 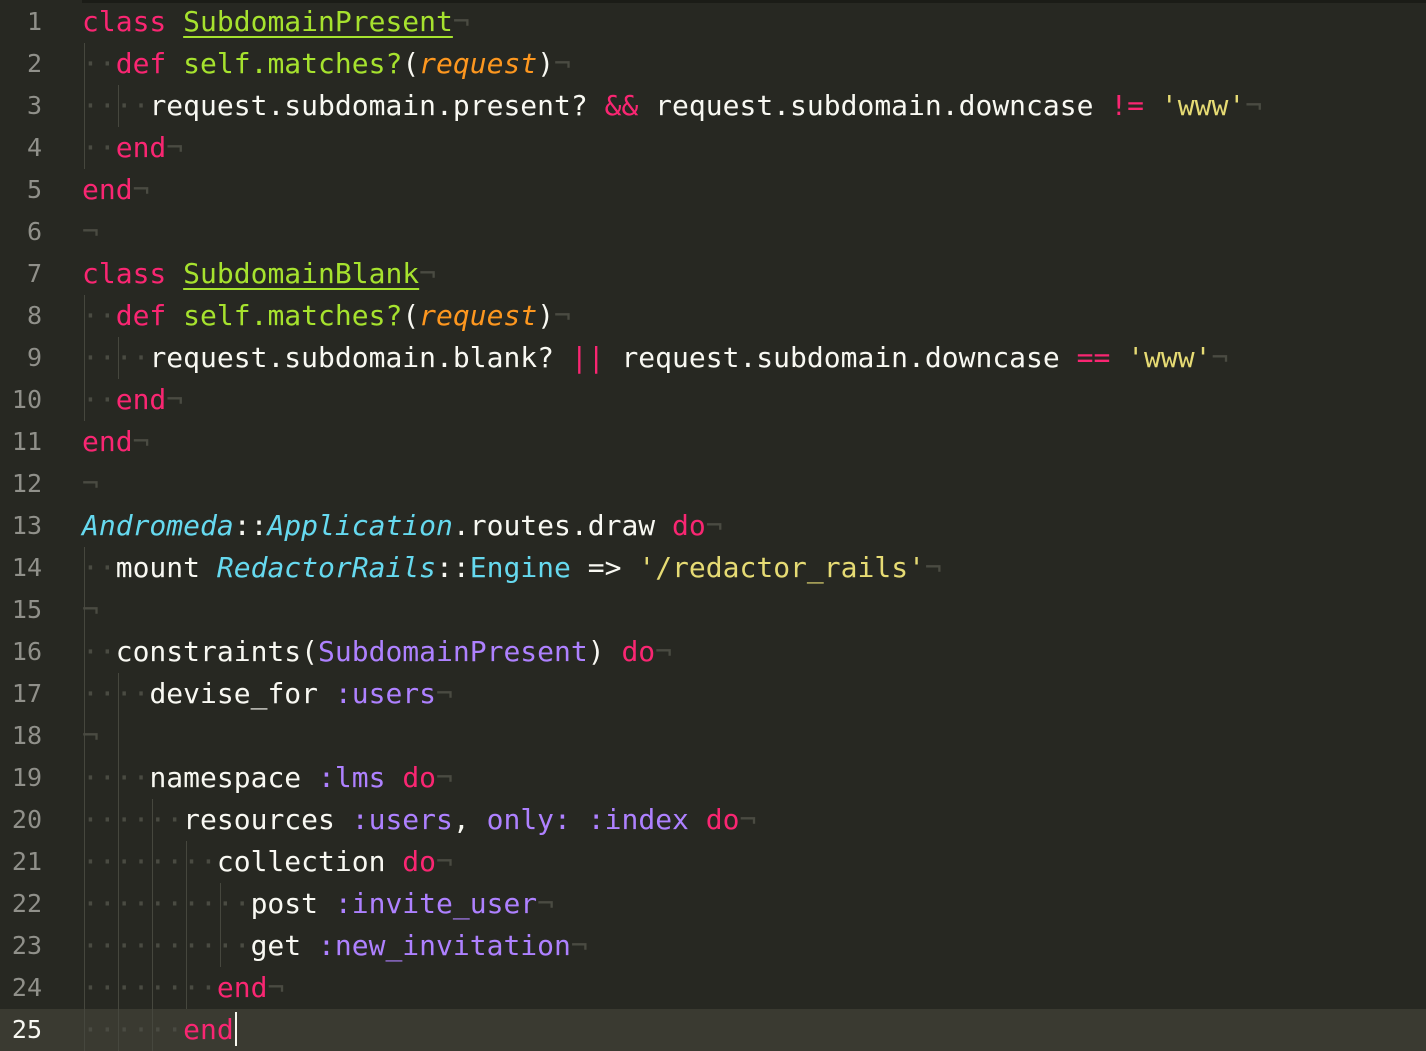 What do you see at coordinates (183, 988) in the screenshot?
I see `code-text: ········end¬` at bounding box center [183, 988].